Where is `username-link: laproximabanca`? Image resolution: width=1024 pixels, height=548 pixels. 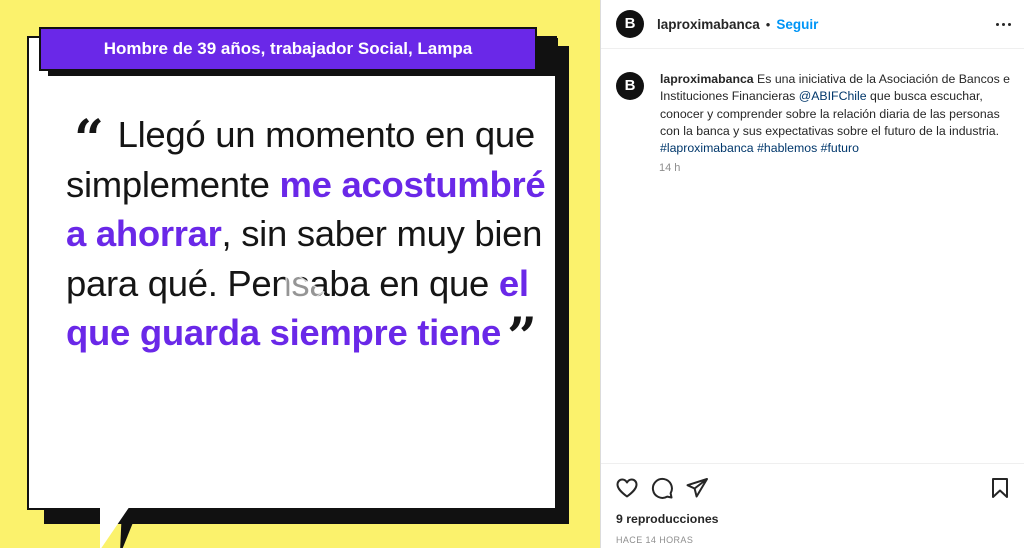
username-link: laproximabanca is located at coordinates (708, 24).